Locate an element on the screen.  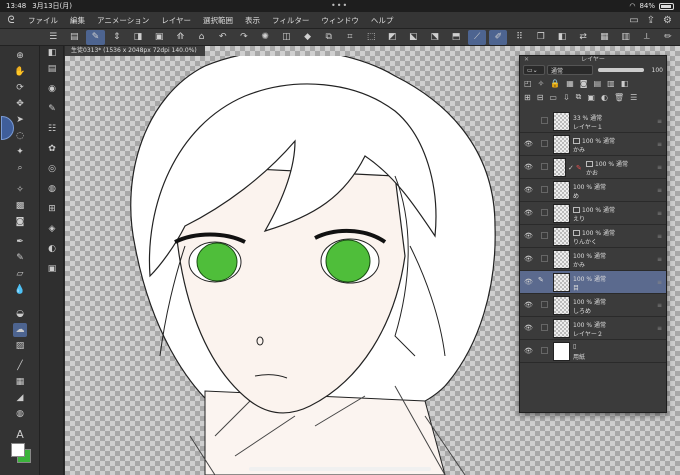
lasso-icon: ◌ is located at coordinates (20, 136).